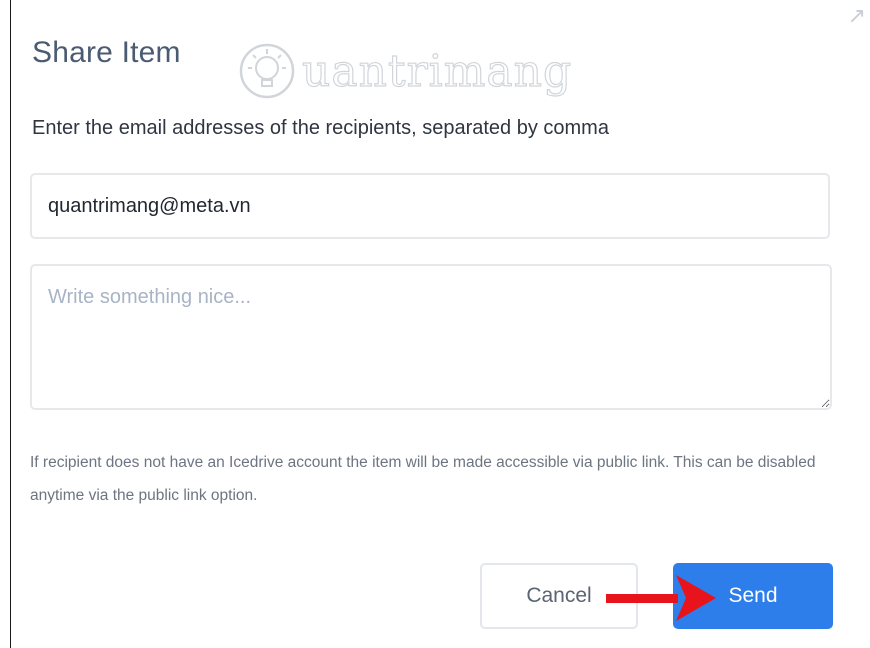  Describe the element at coordinates (106, 52) in the screenshot. I see `dialog-title: Share Item` at that location.